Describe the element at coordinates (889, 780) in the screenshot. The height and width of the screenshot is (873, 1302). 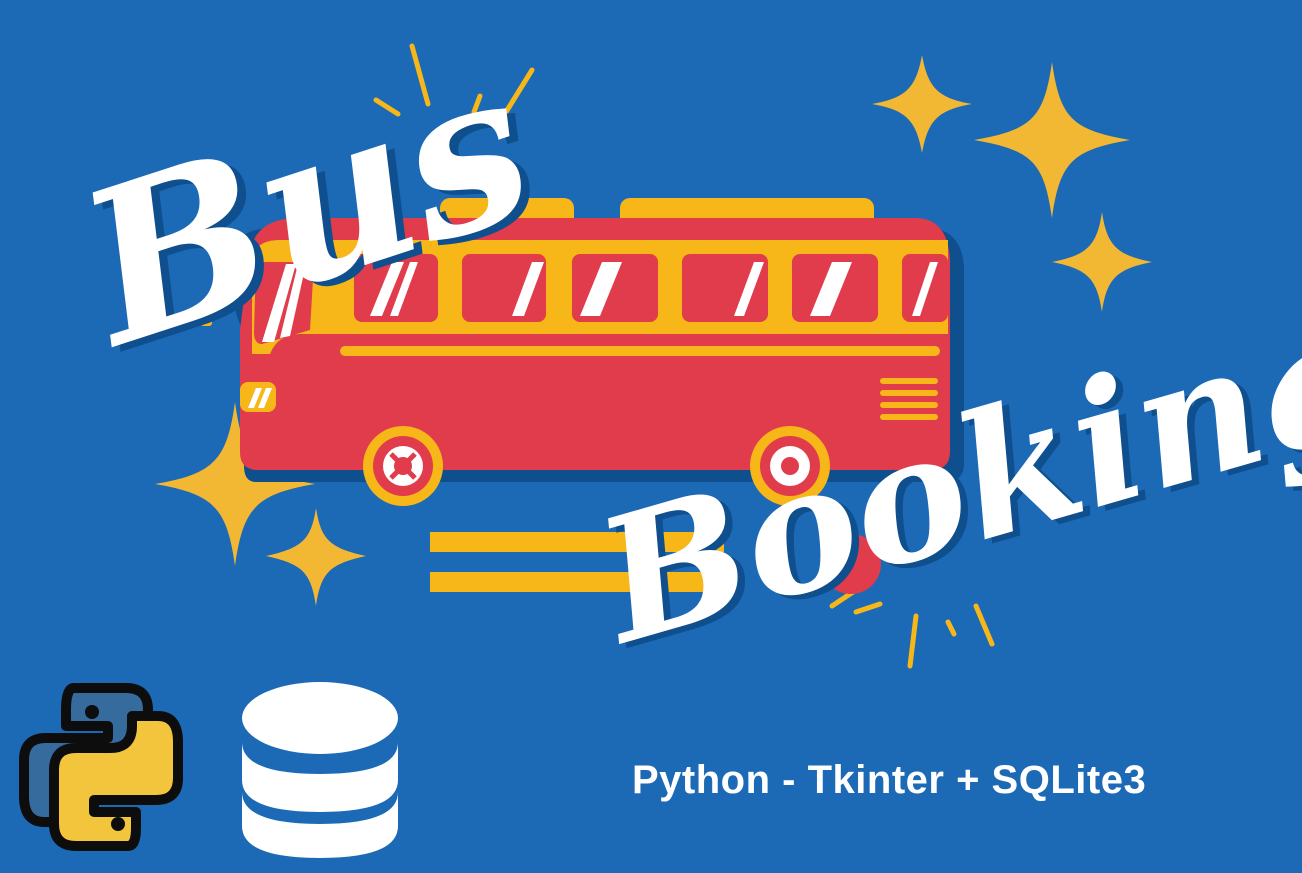
I see `subtitle: Python - Tkinter + SQLite3` at that location.